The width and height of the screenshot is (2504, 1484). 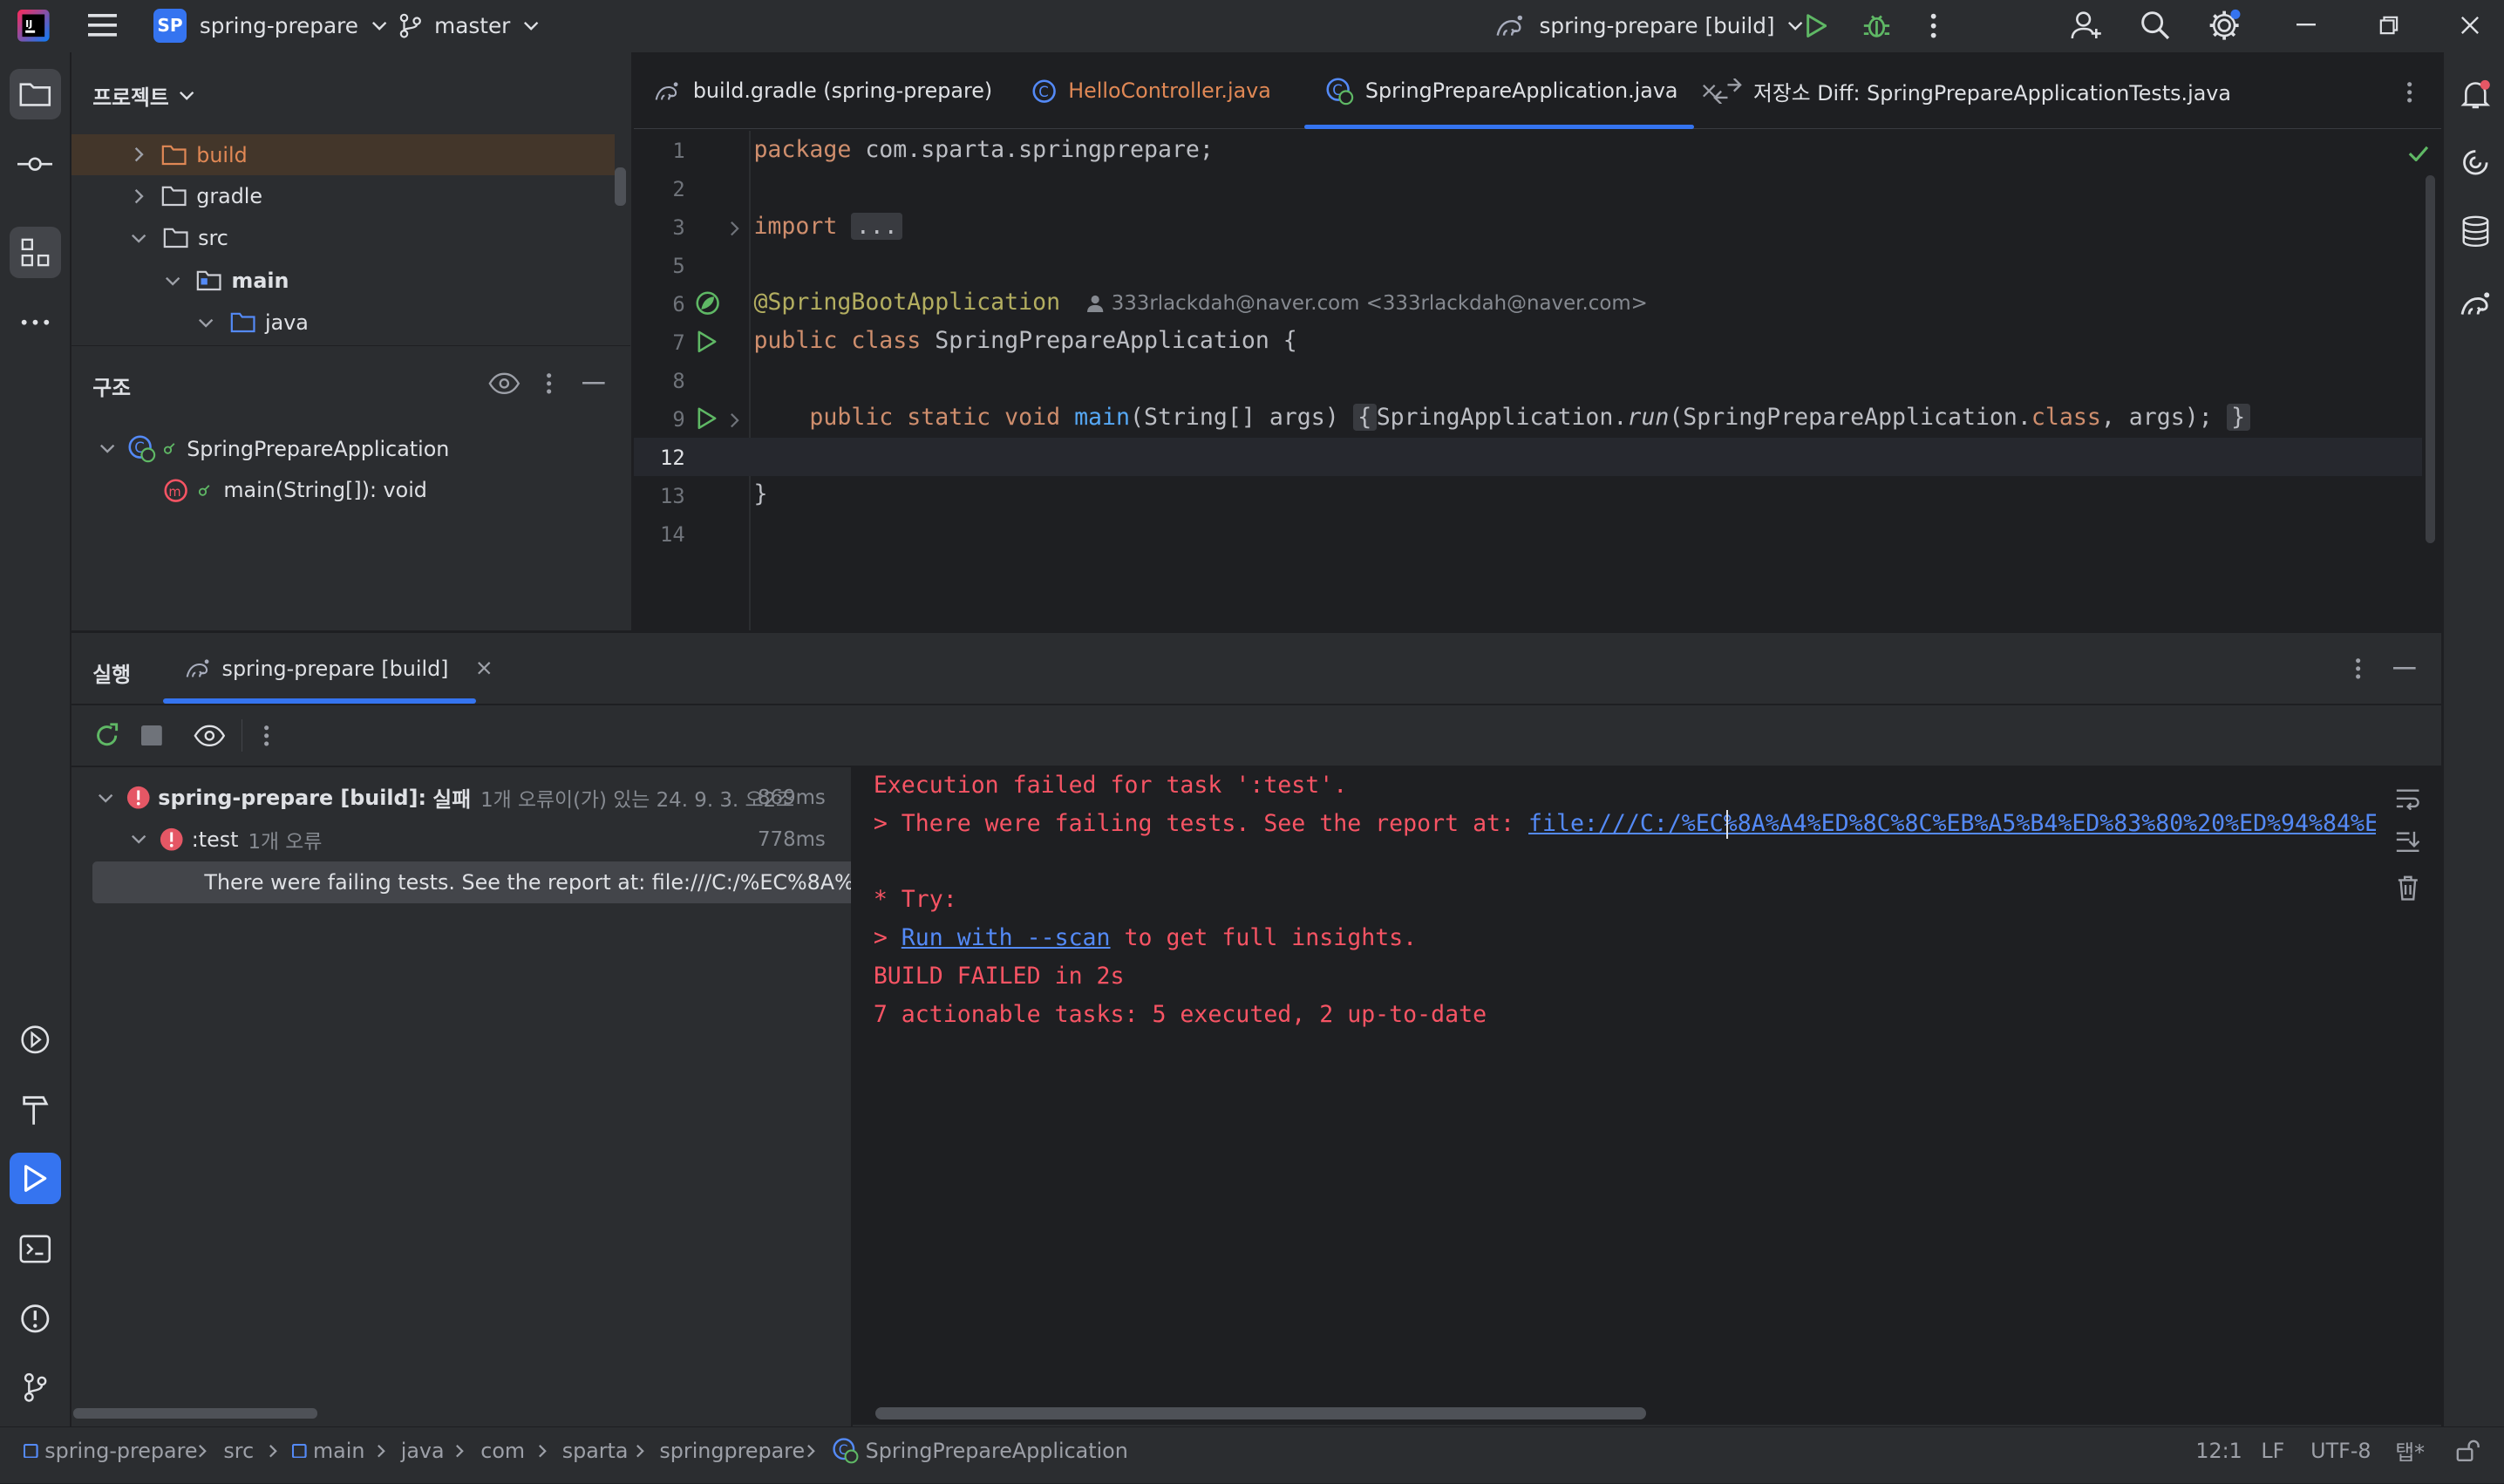 I want to click on breadcrumb-separator-icon, so click(x=273, y=1451).